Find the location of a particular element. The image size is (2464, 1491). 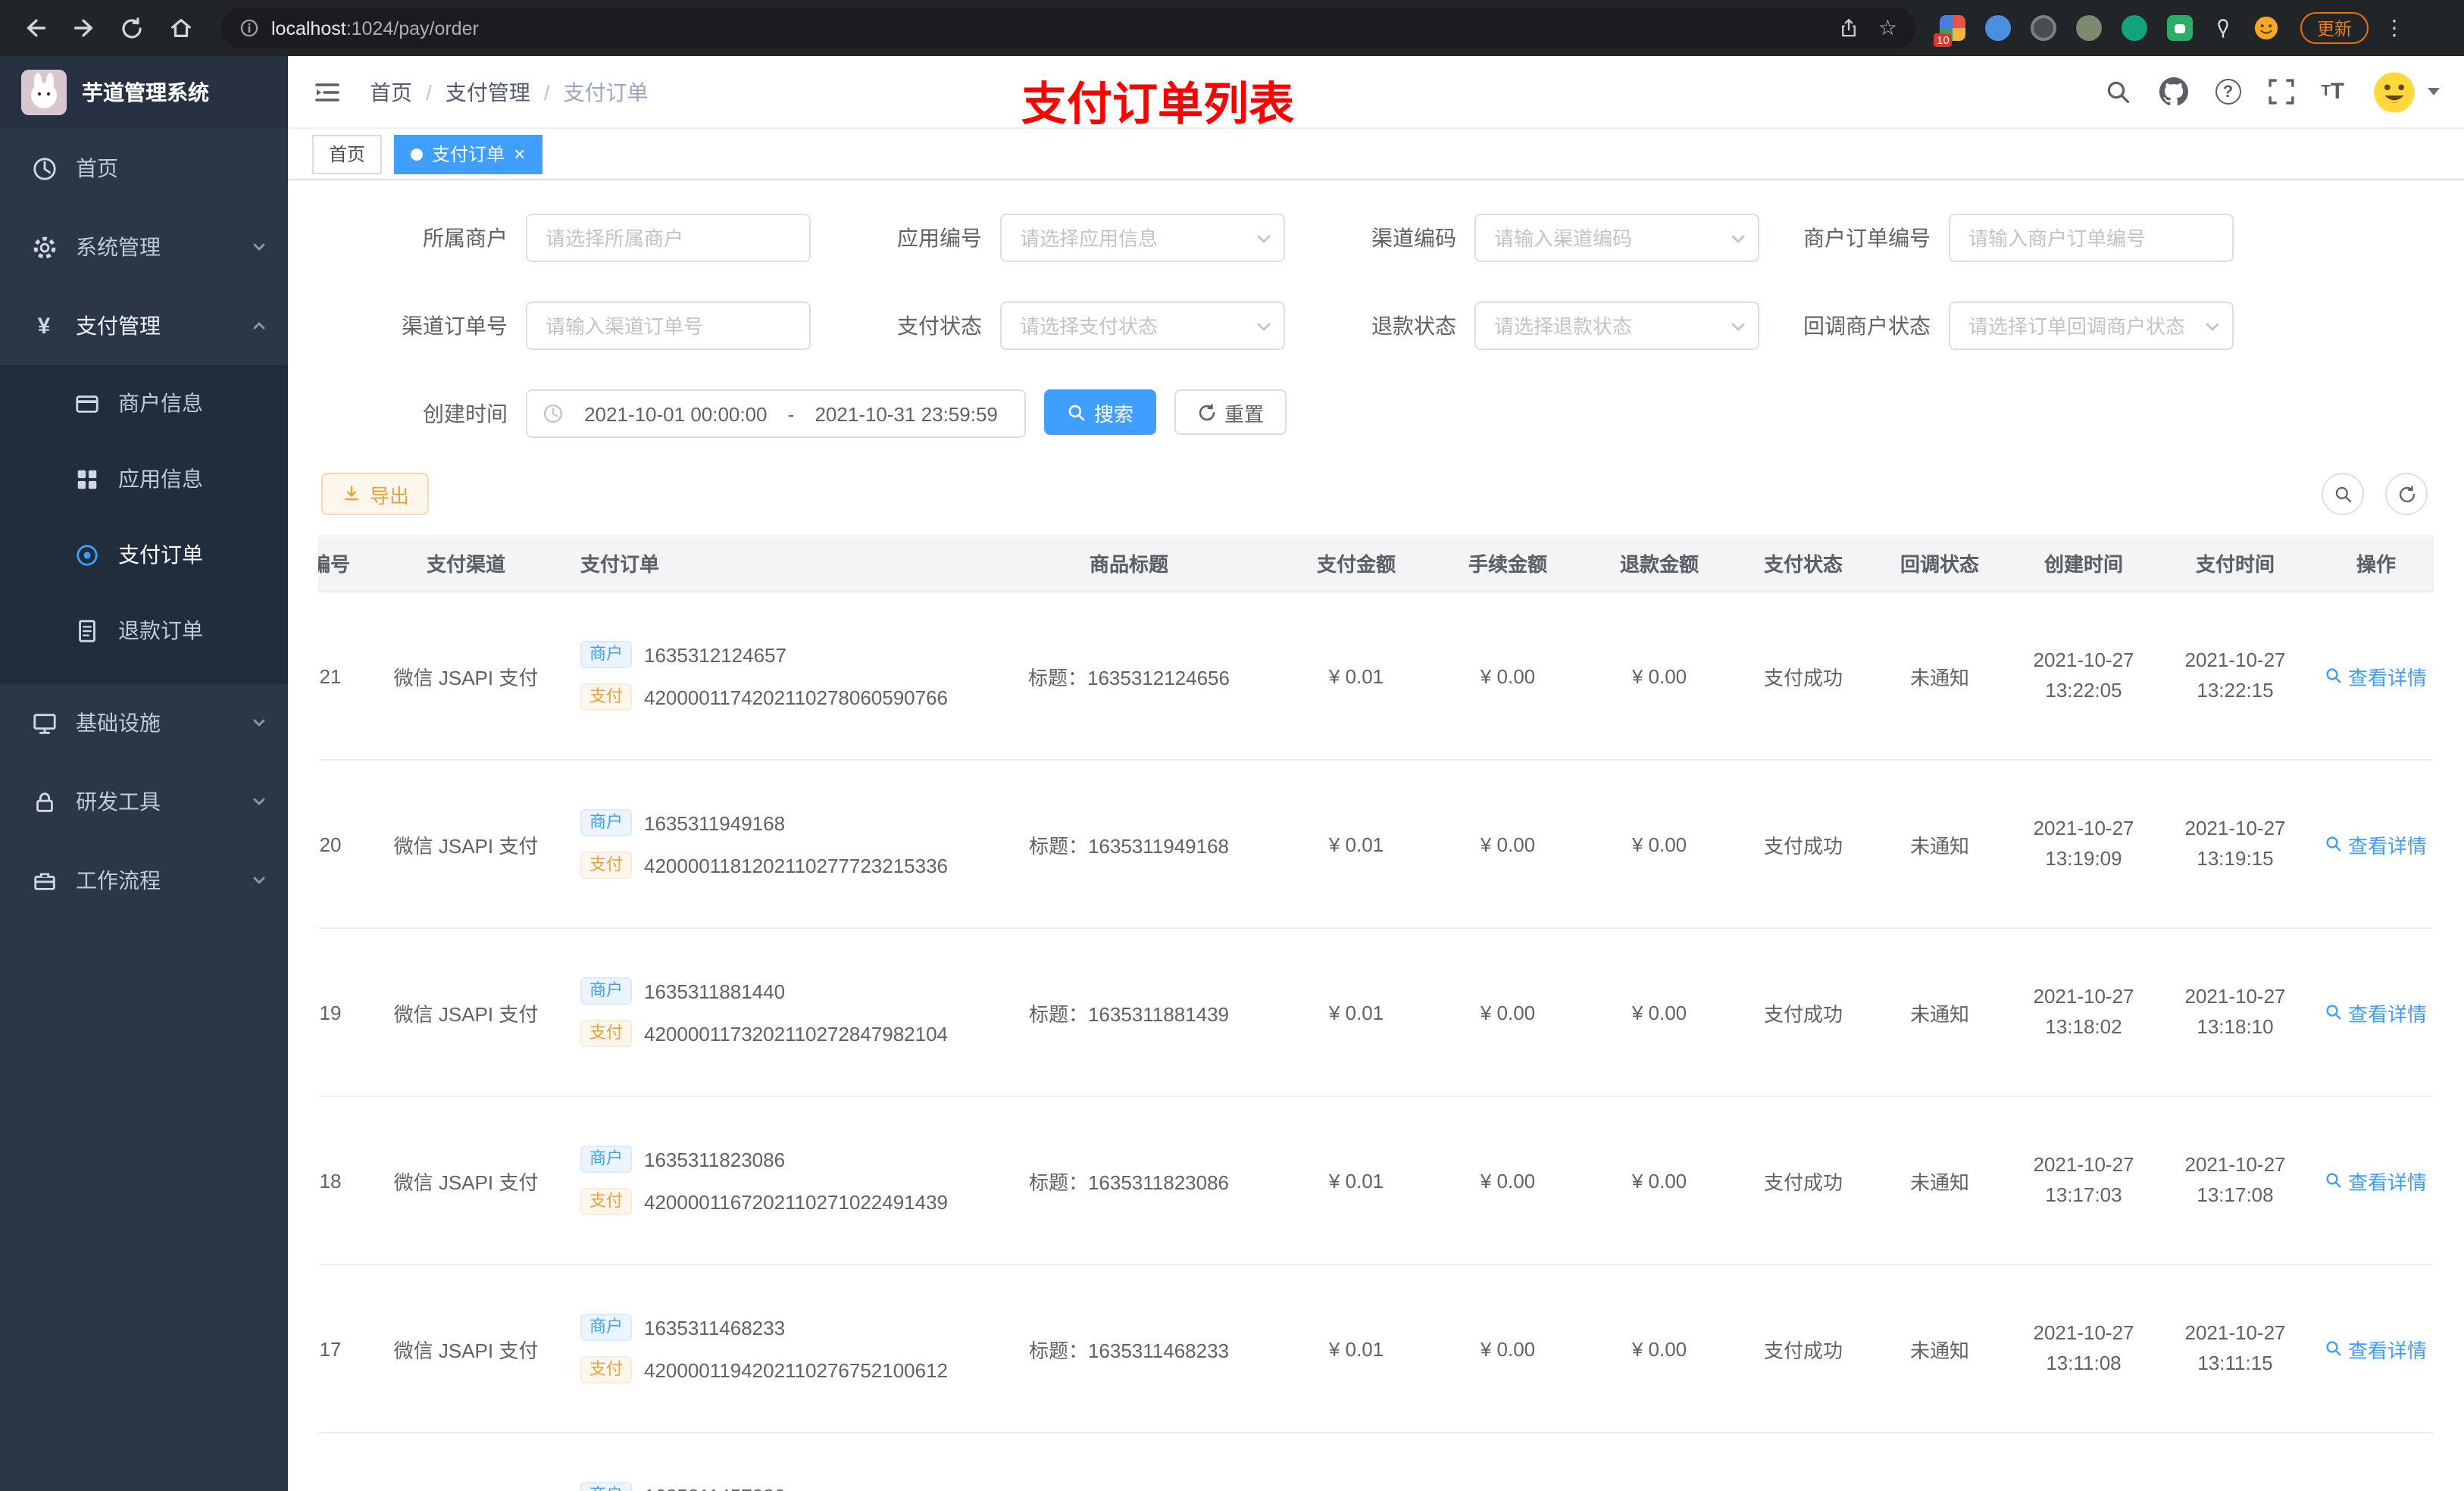

browser-menu-icon: ⋮ is located at coordinates (2394, 28).